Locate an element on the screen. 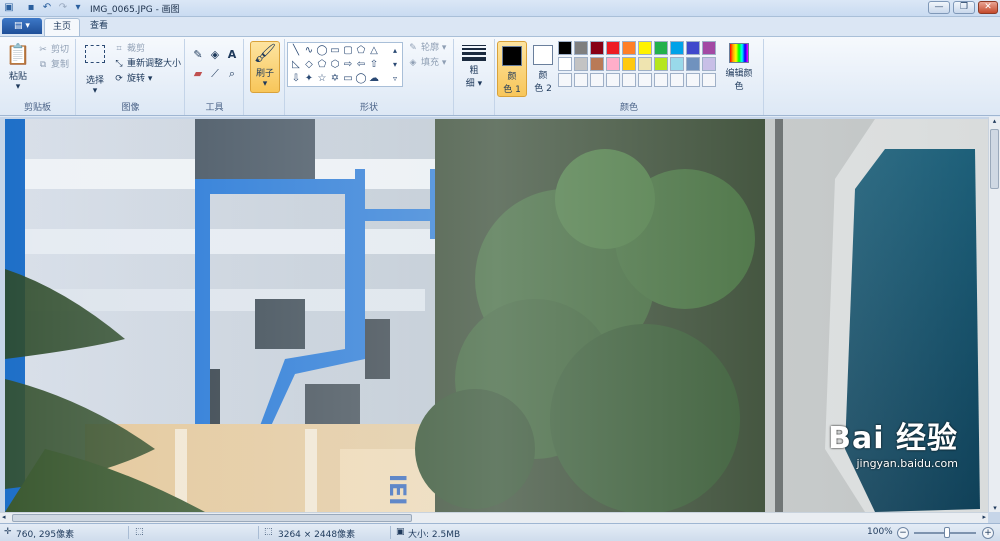 Image resolution: width=1000 pixels, height=541 pixels. rectangle-shape-icon: ▭ is located at coordinates (335, 51).